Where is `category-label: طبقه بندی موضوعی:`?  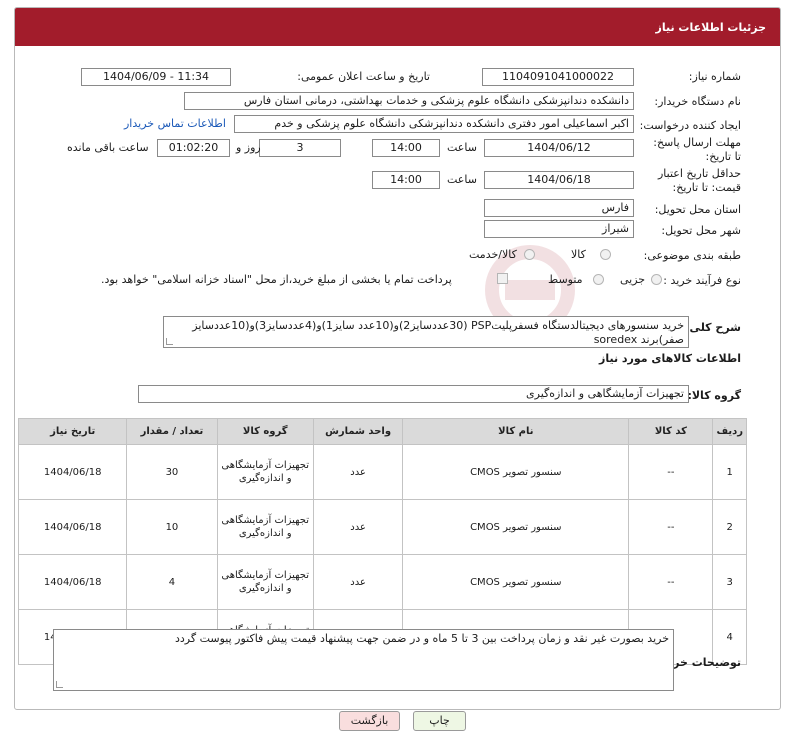
category-label: طبقه بندی موضوعی: is located at coordinates (692, 255).